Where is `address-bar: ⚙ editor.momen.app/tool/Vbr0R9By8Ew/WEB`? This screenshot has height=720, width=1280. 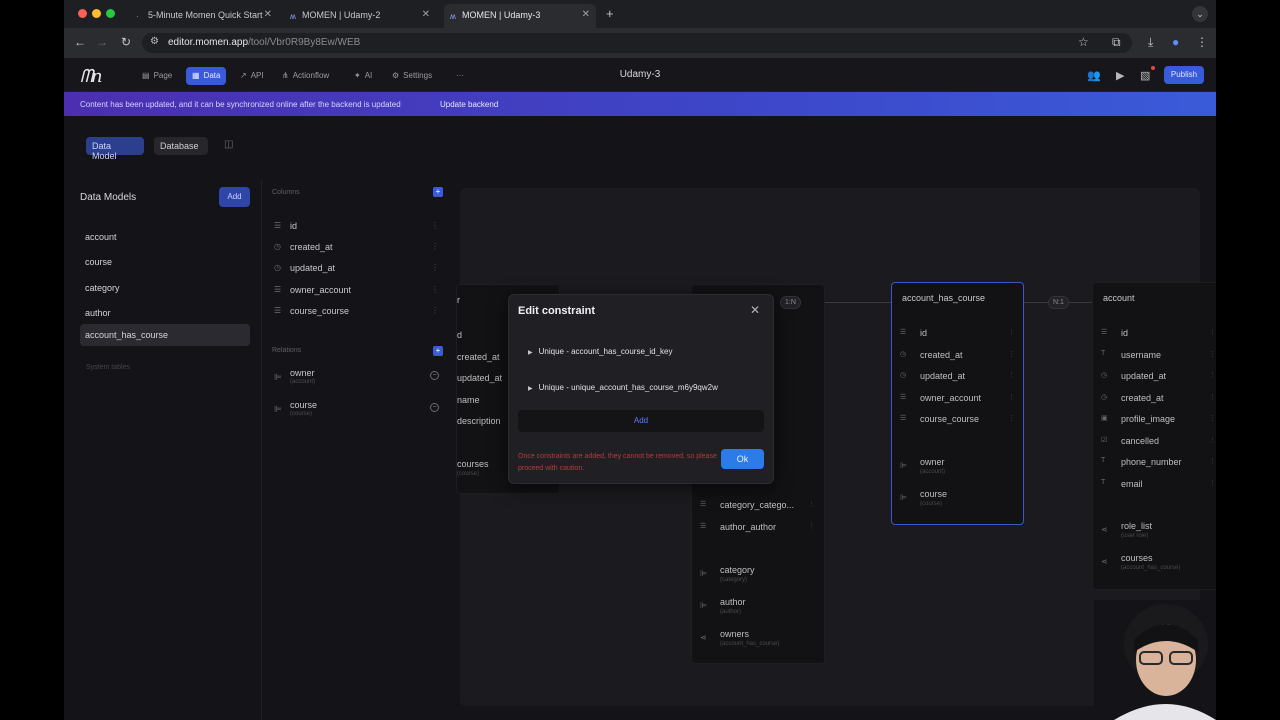 address-bar: ⚙ editor.momen.app/tool/Vbr0R9By8Ew/WEB is located at coordinates (637, 43).